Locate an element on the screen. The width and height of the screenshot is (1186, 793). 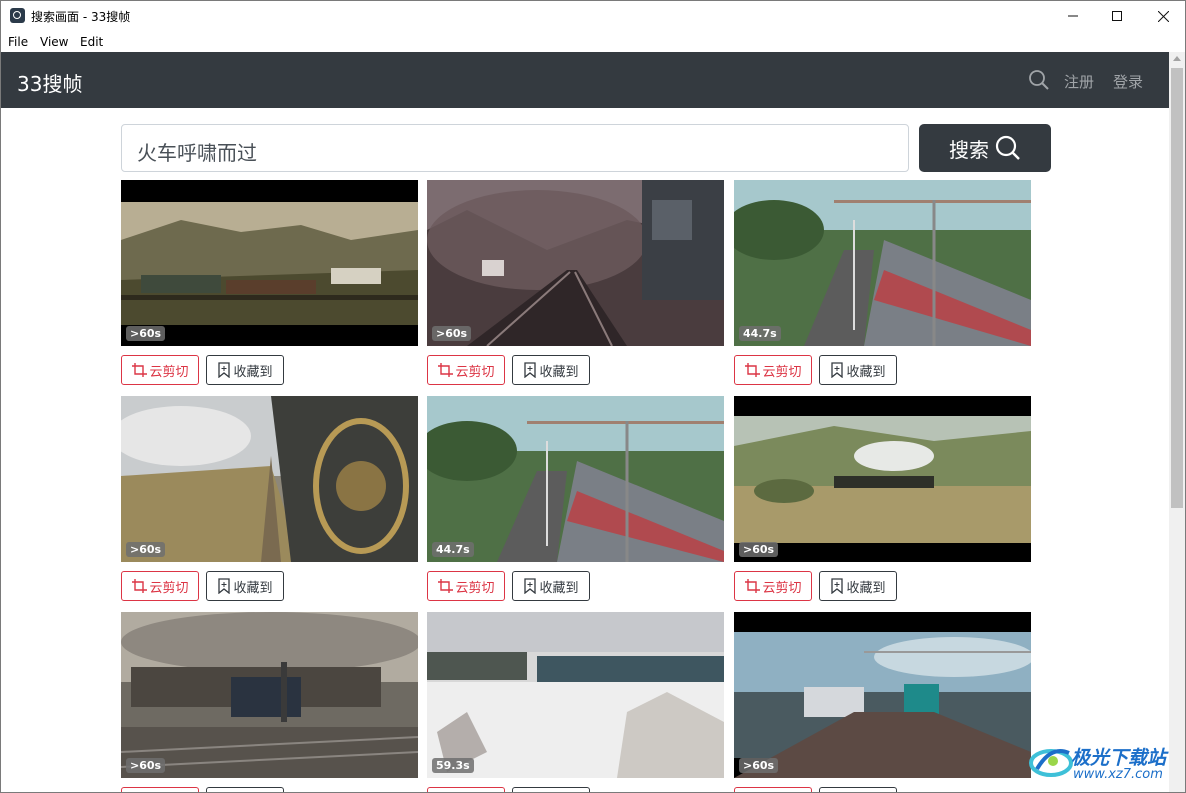
watermark-url: www.xz7.com is located at coordinates (1118, 774).